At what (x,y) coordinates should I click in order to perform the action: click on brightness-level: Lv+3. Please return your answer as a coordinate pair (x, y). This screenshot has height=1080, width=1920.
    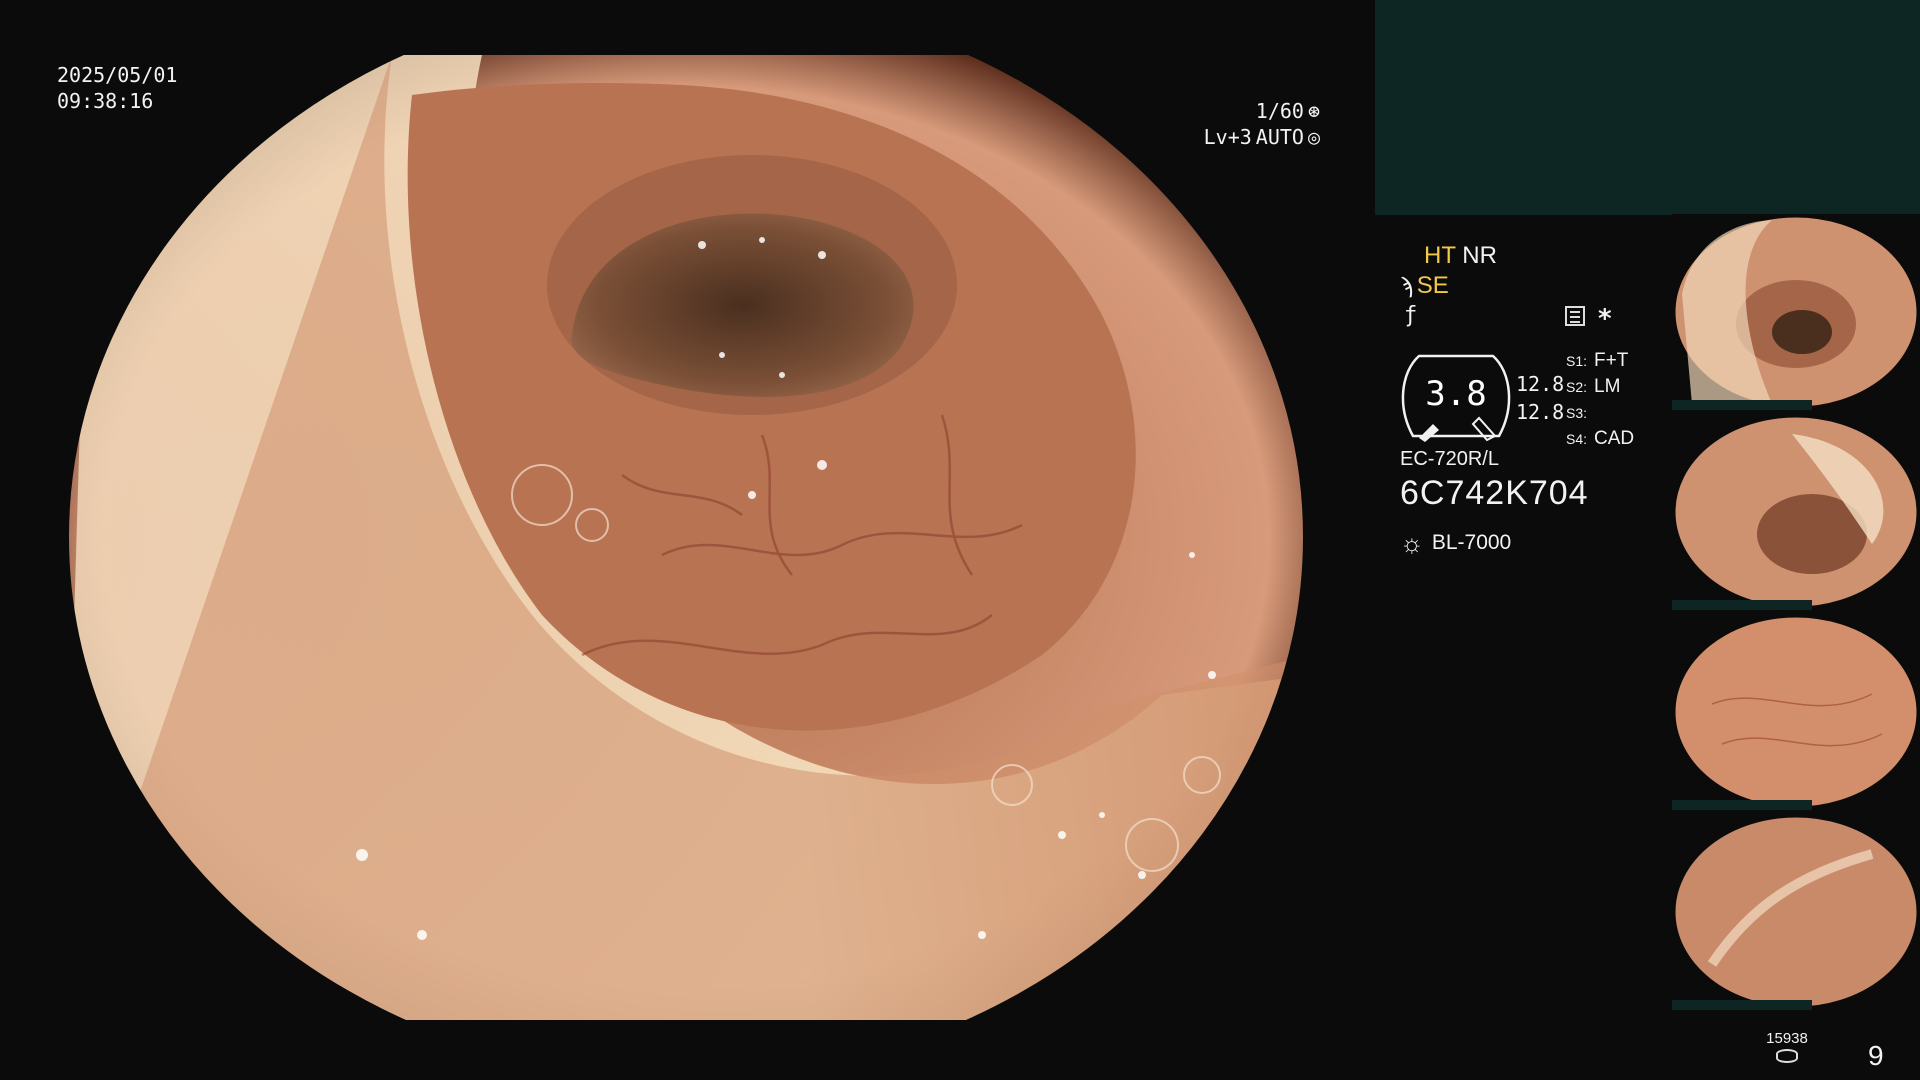
    Looking at the image, I should click on (1227, 137).